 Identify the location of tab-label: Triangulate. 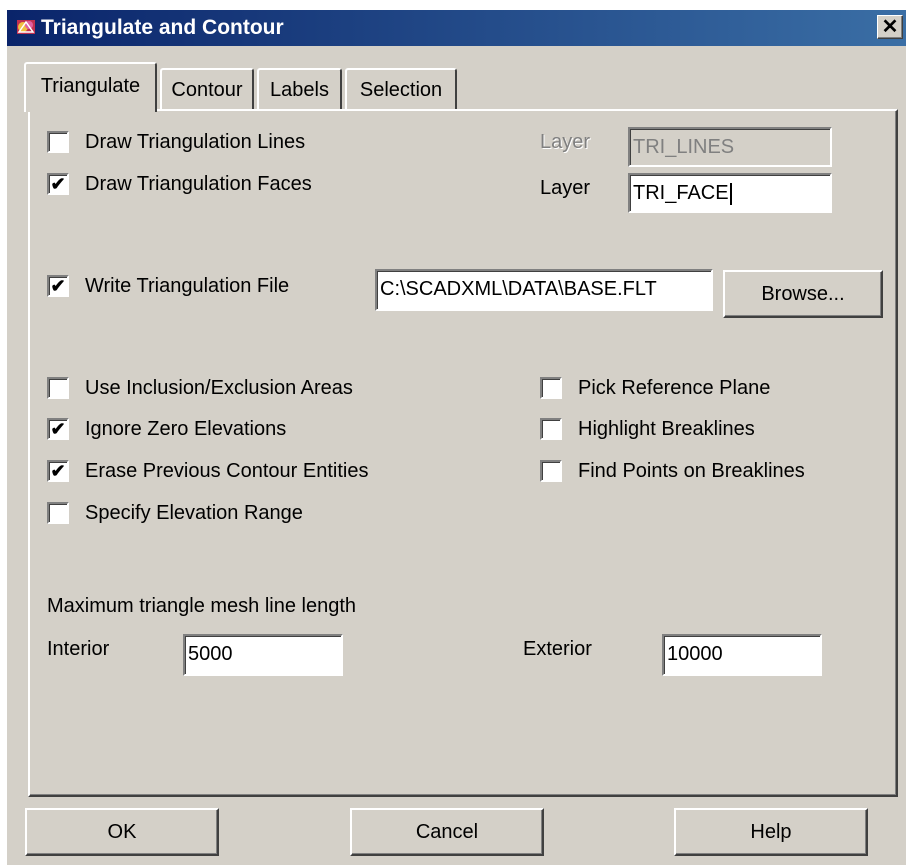
(90, 86).